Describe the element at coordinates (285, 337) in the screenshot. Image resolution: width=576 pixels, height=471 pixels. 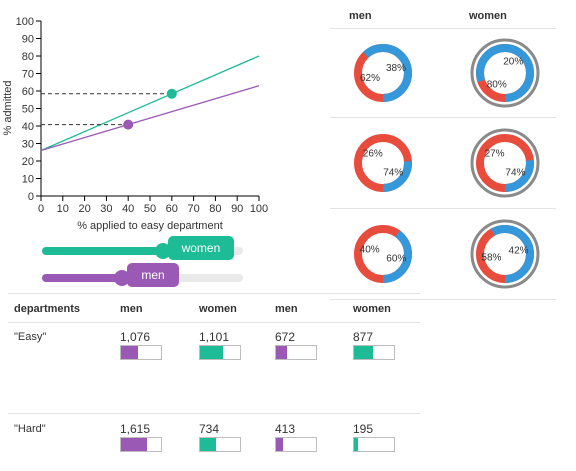
I see `table-cell-value: 672` at that location.